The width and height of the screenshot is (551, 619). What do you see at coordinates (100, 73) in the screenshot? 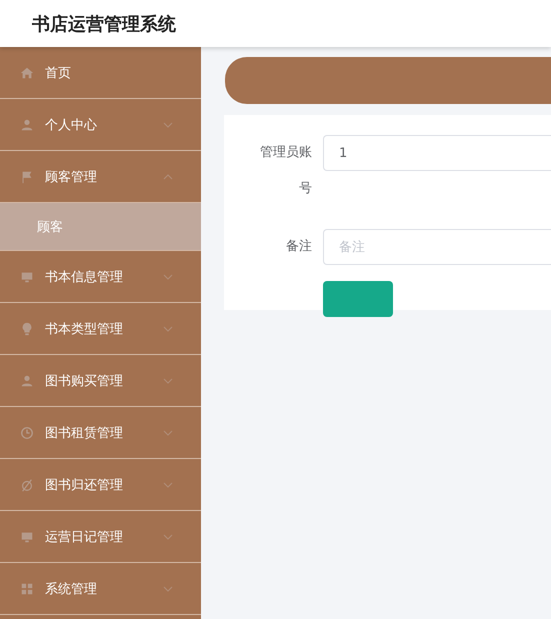
I see `menu-item: 首页` at bounding box center [100, 73].